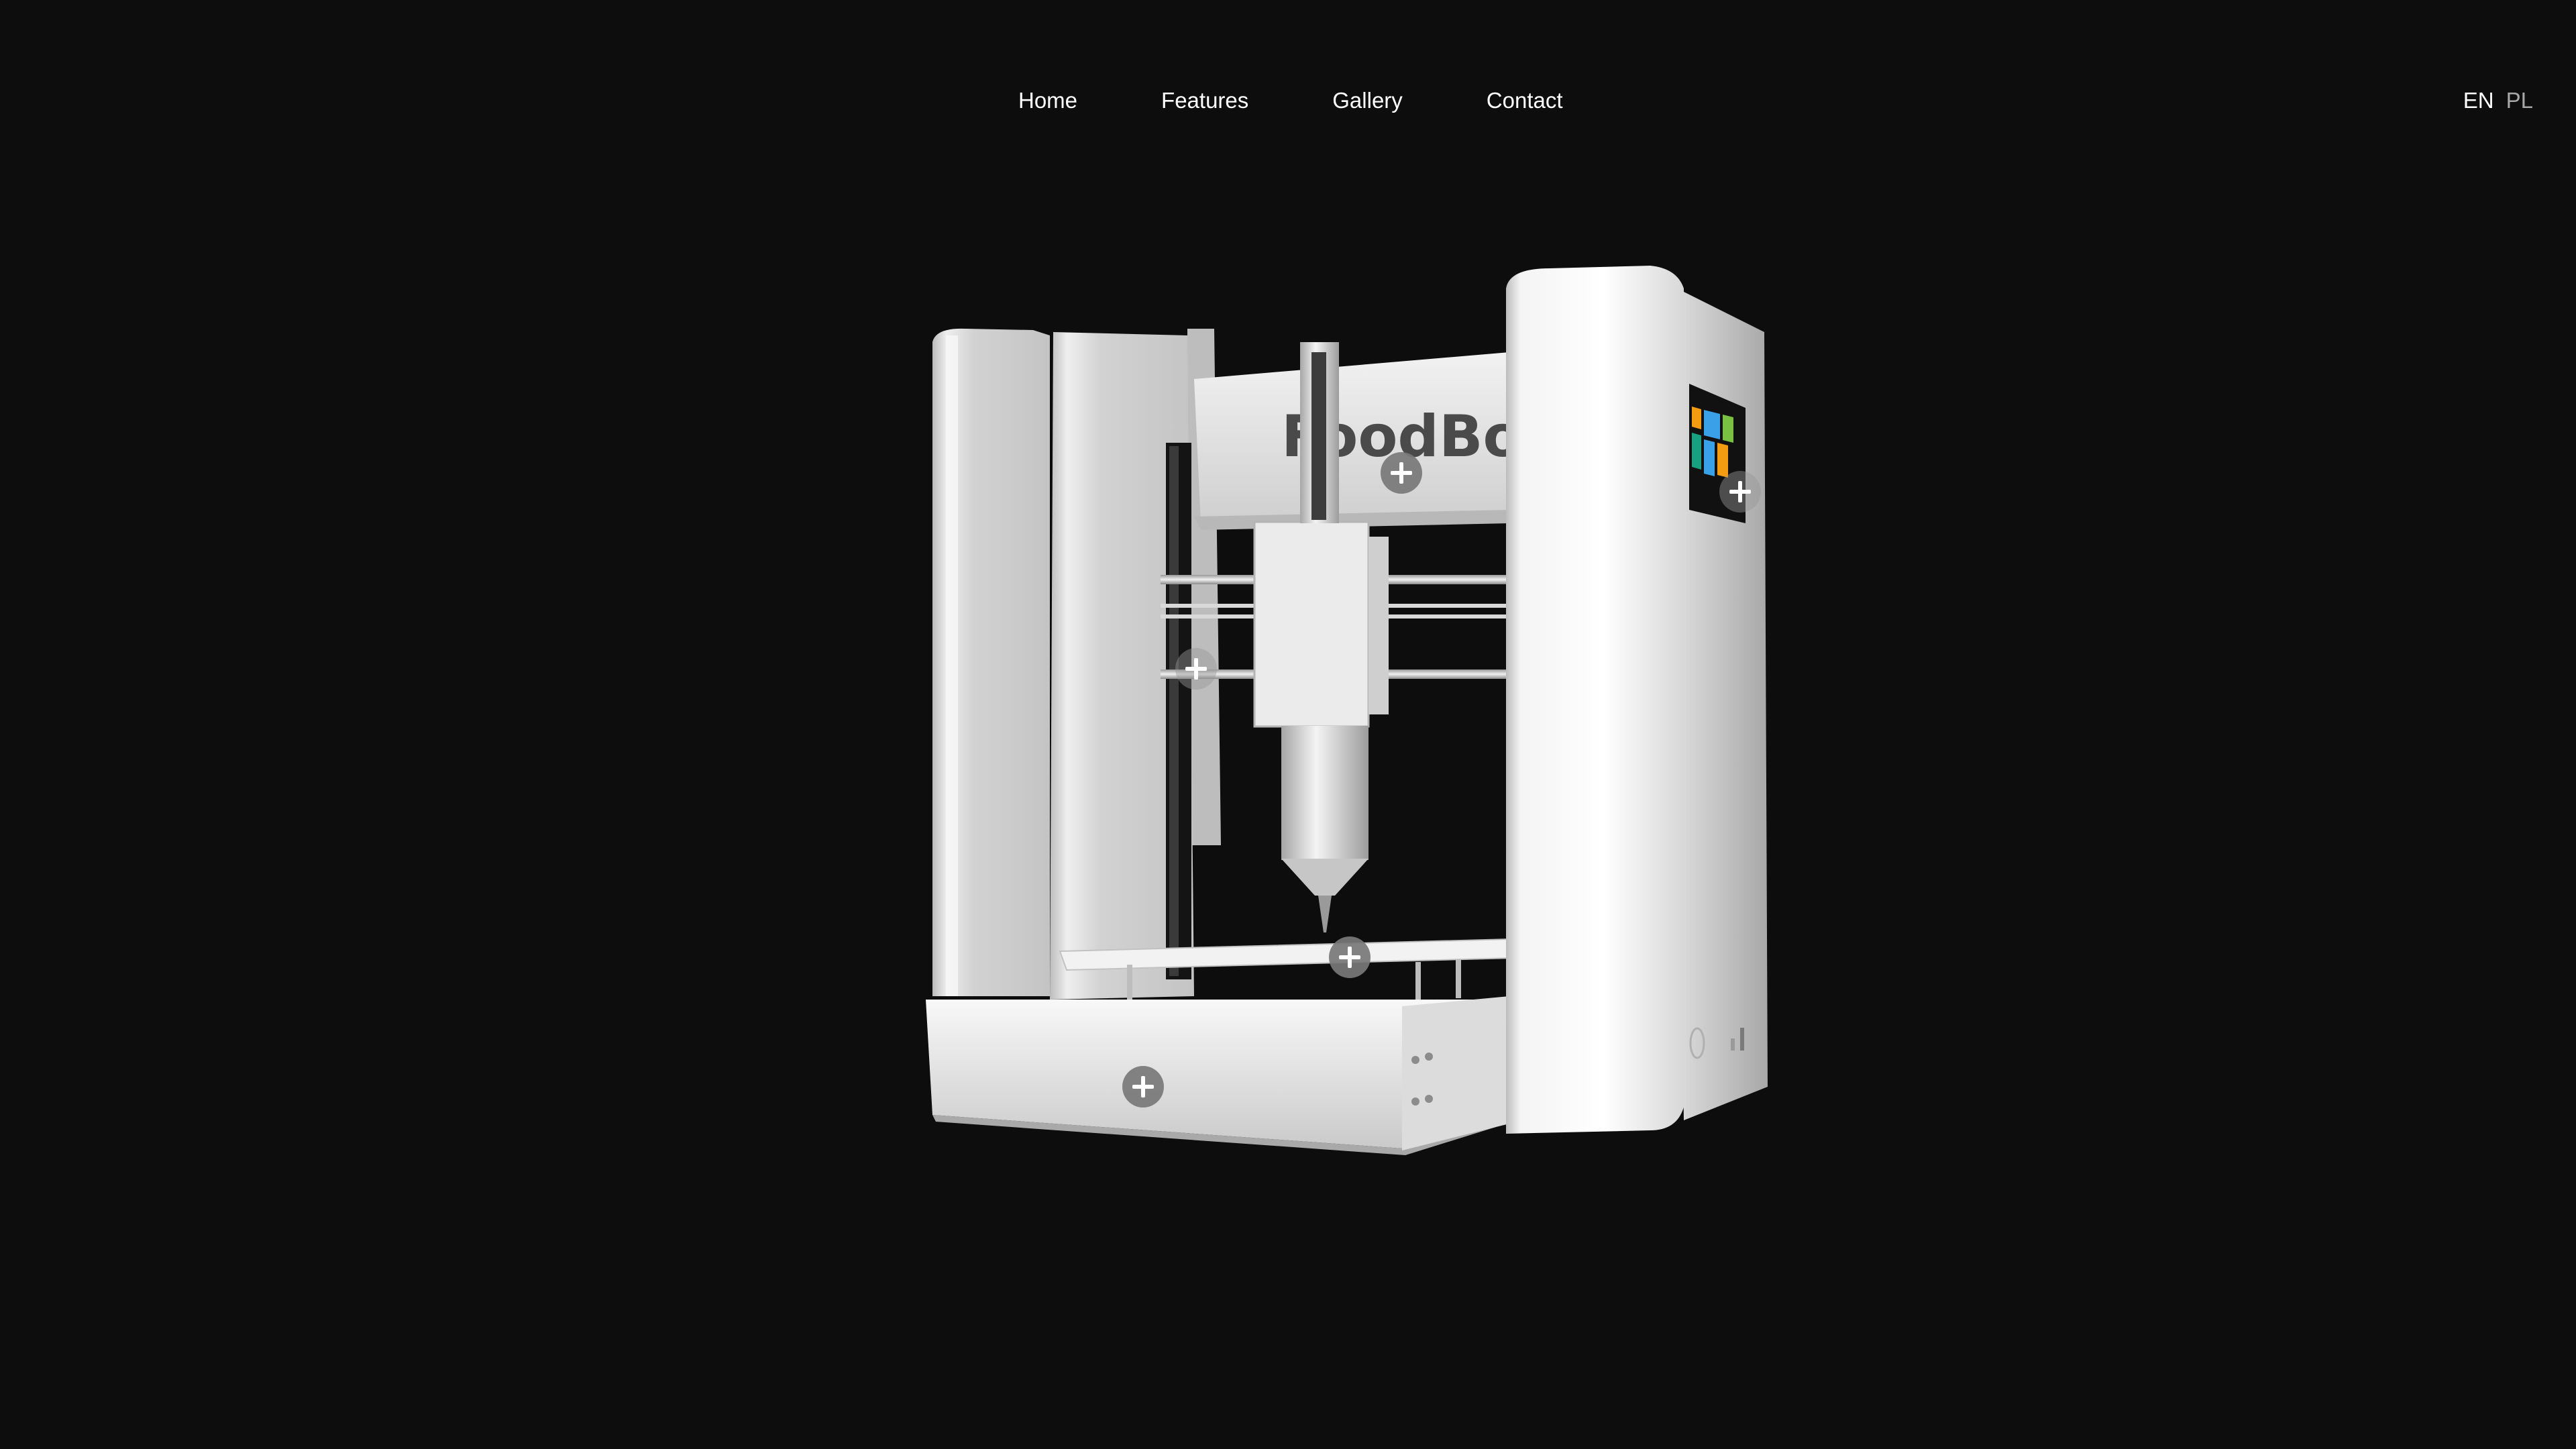  I want to click on hotspot-touchscreen, so click(1740, 492).